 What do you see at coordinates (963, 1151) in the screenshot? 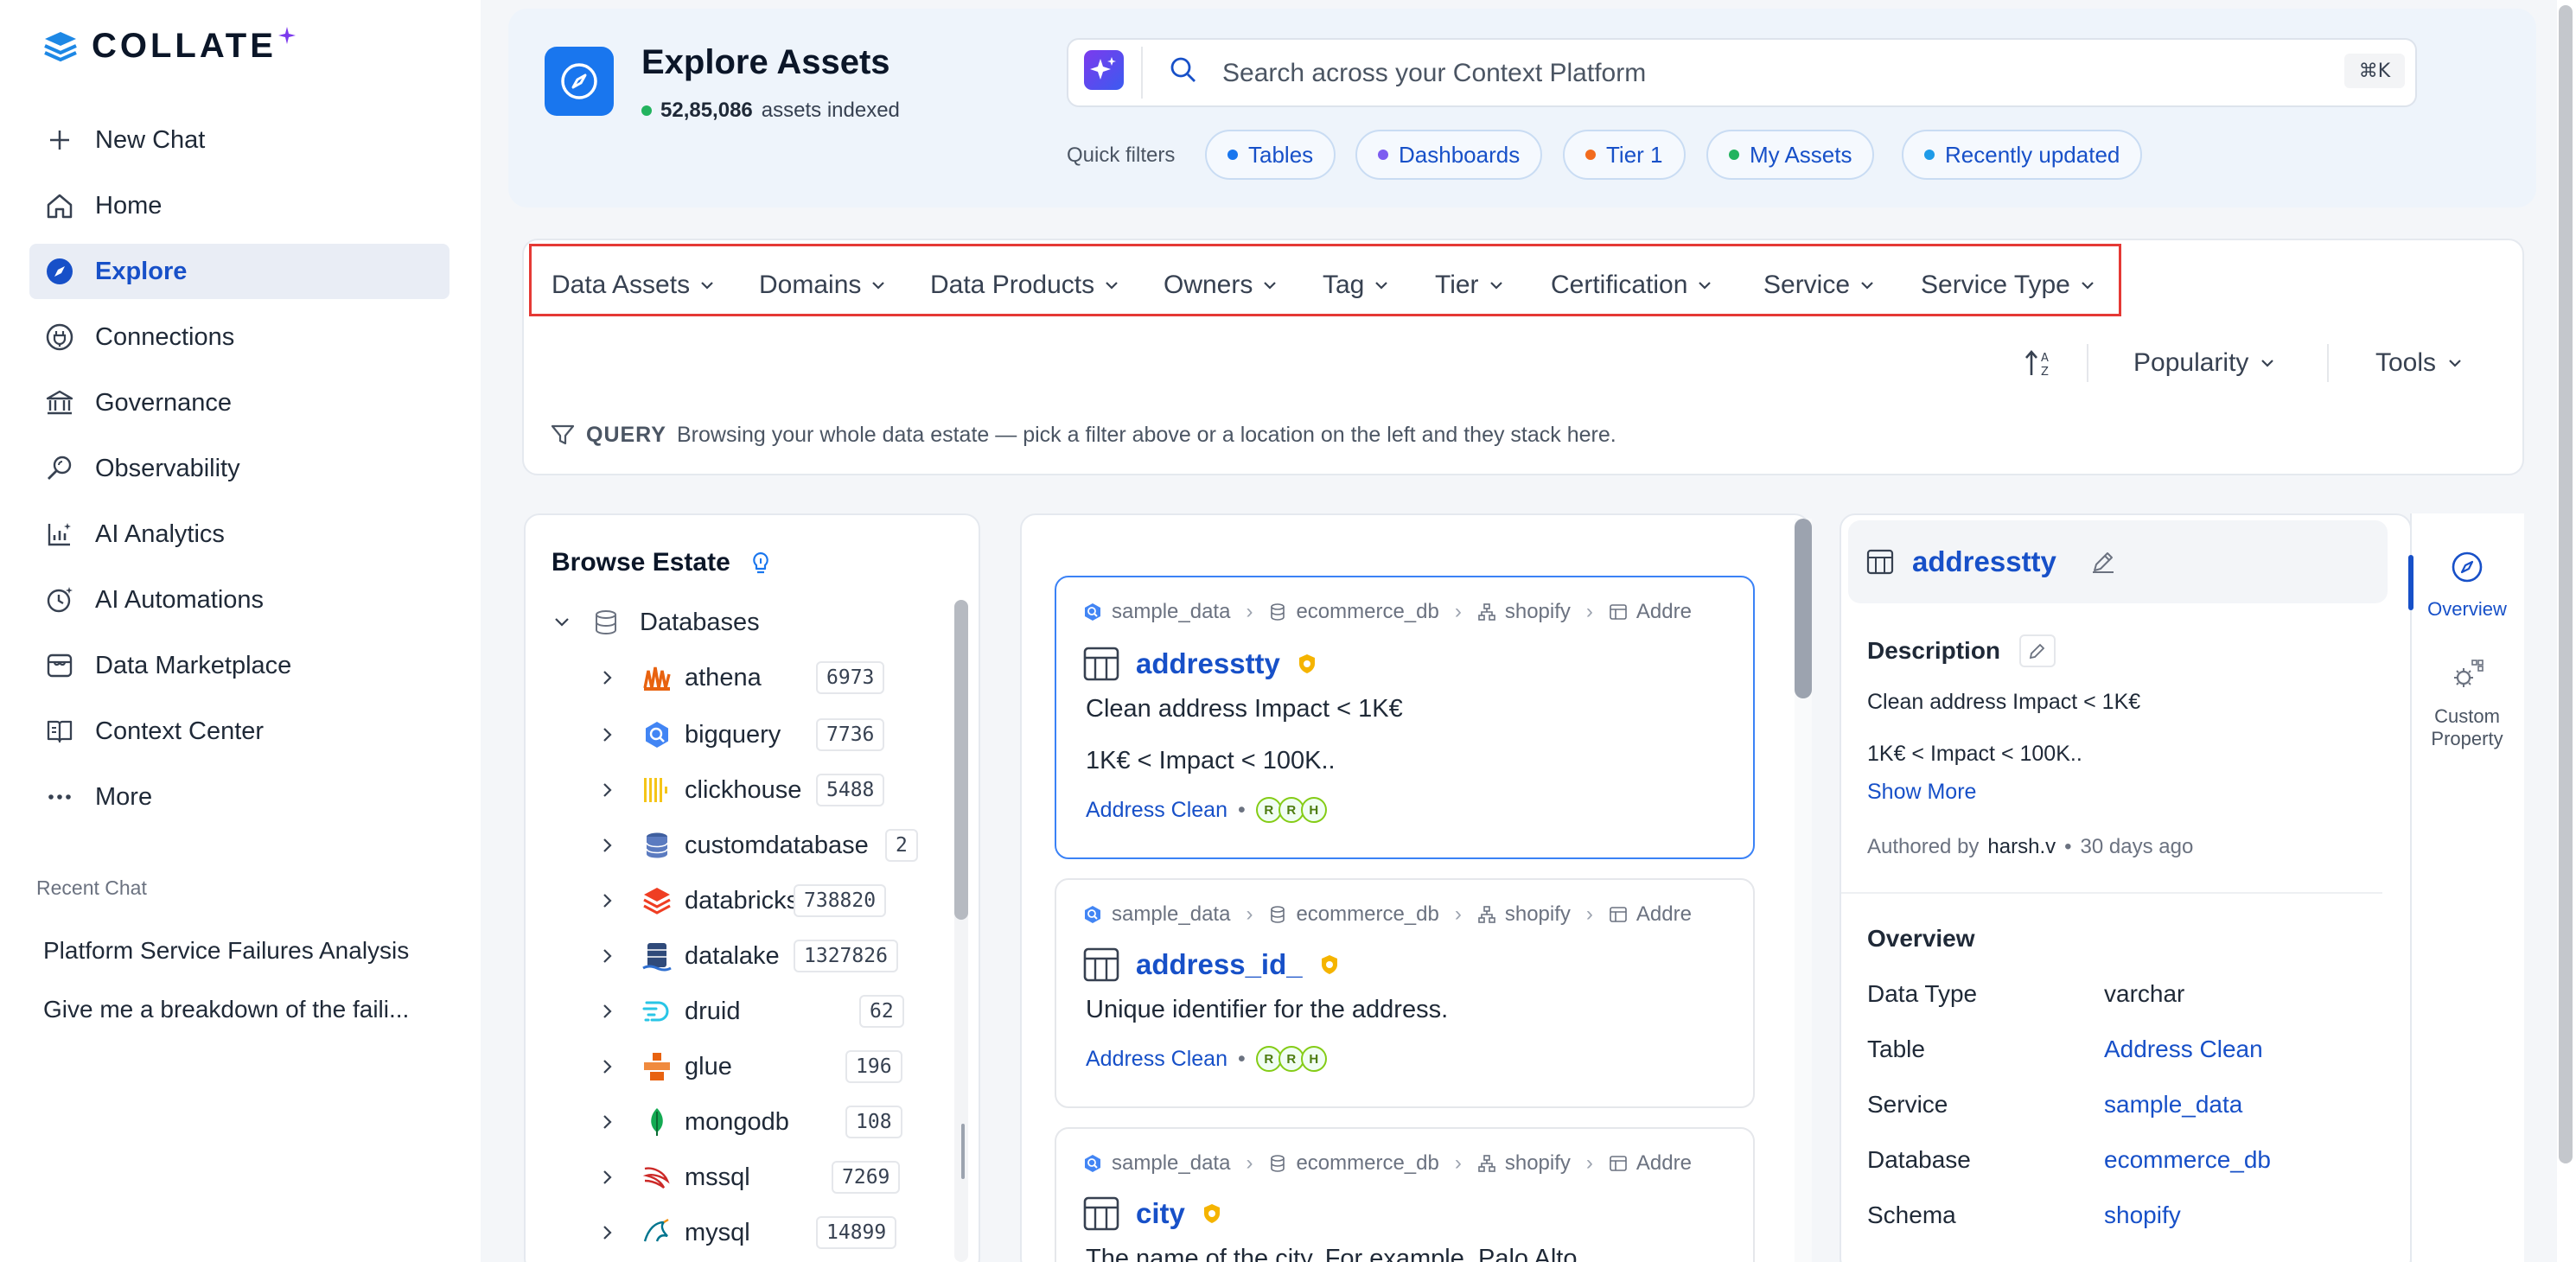
I see `resize-handle` at bounding box center [963, 1151].